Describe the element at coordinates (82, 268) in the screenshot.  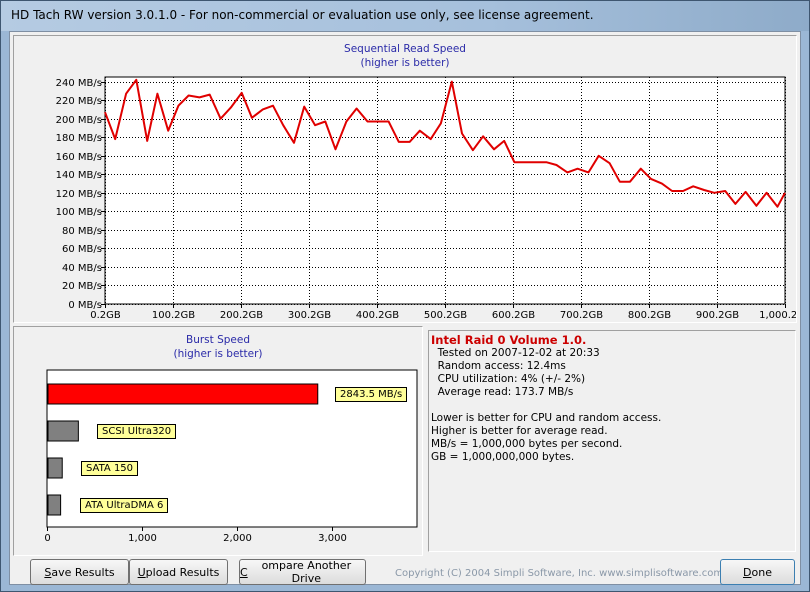
I see `y-tick-label: 40 MB/s` at that location.